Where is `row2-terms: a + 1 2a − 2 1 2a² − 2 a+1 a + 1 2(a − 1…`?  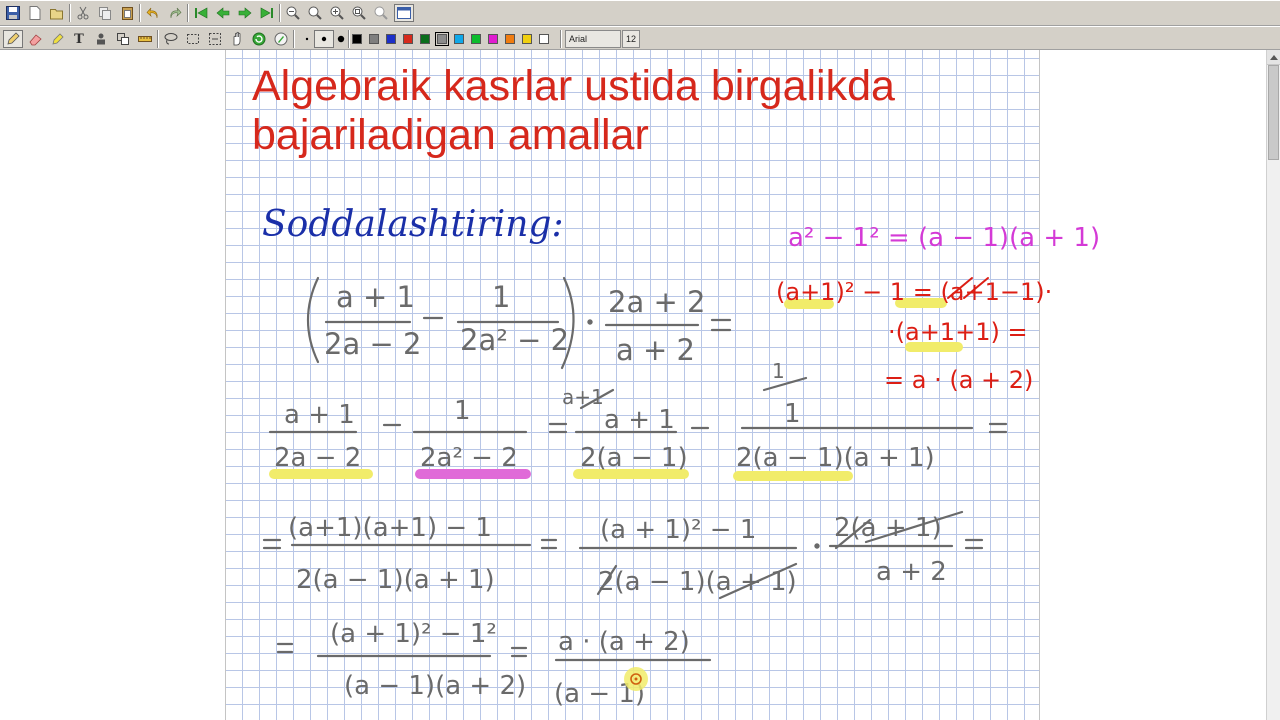 row2-terms: a + 1 2a − 2 1 2a² − 2 a+1 a + 1 2(a − 1… is located at coordinates (604, 416).